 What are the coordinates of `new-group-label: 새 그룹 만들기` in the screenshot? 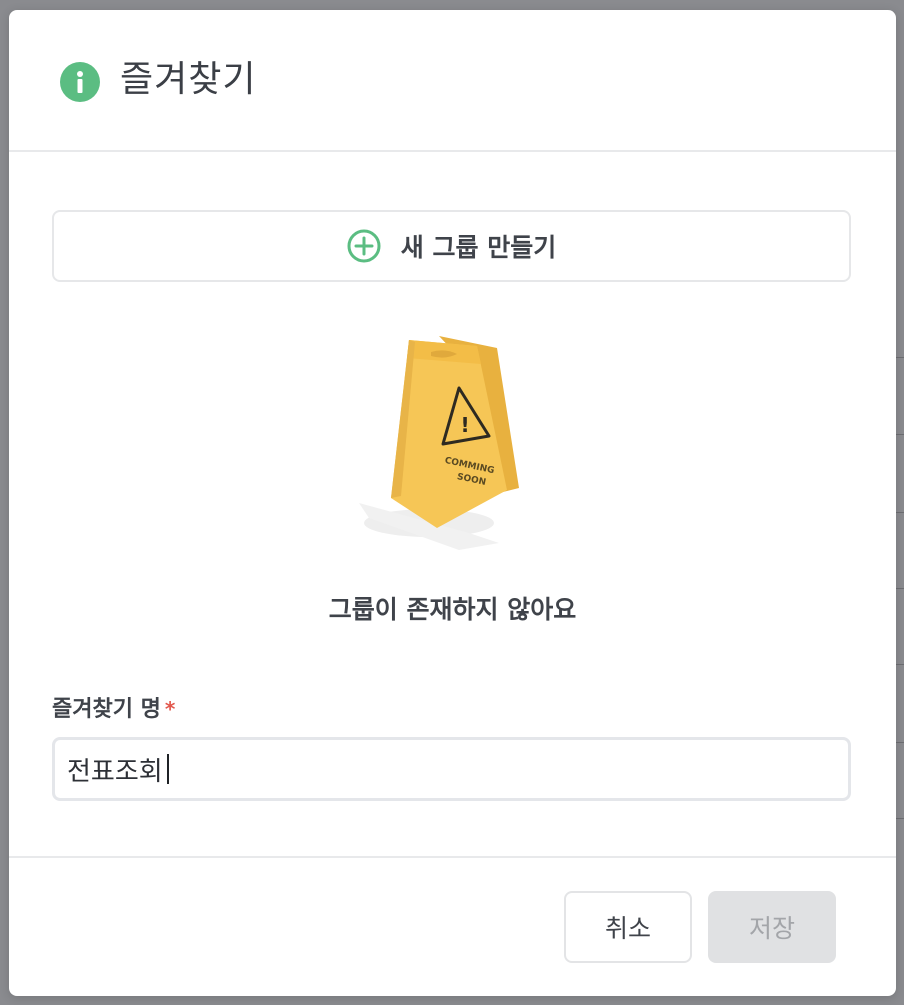 It's located at (478, 247).